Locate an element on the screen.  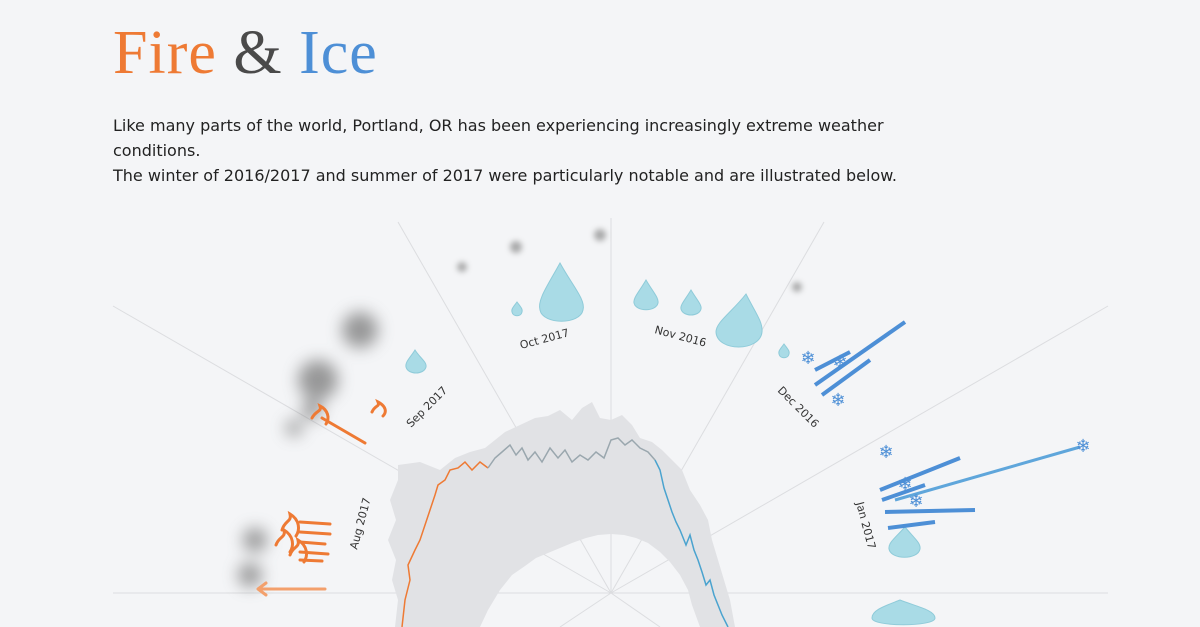
month-label-sep-2017: Sep 2017 is located at coordinates (427, 407).